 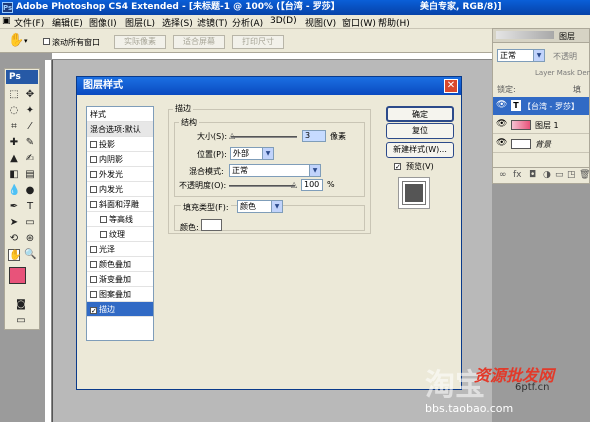 What do you see at coordinates (14, 127) in the screenshot?
I see `crop-tool-icon: ⌗` at bounding box center [14, 127].